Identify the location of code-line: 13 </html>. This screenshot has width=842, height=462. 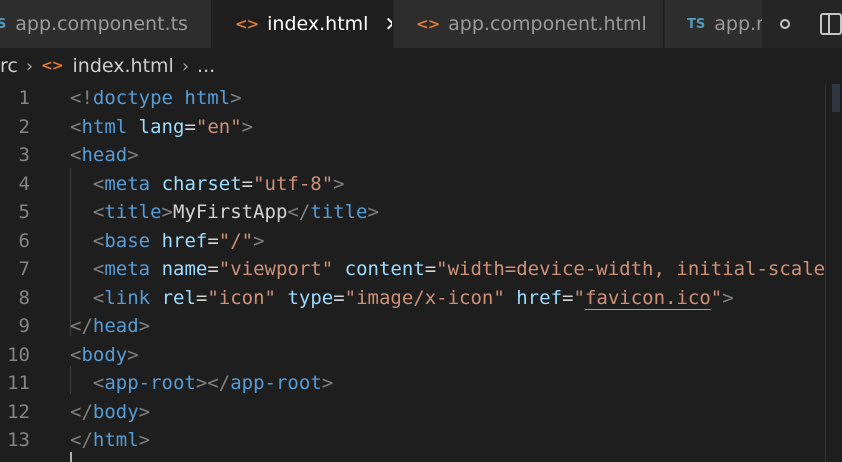
(413, 440).